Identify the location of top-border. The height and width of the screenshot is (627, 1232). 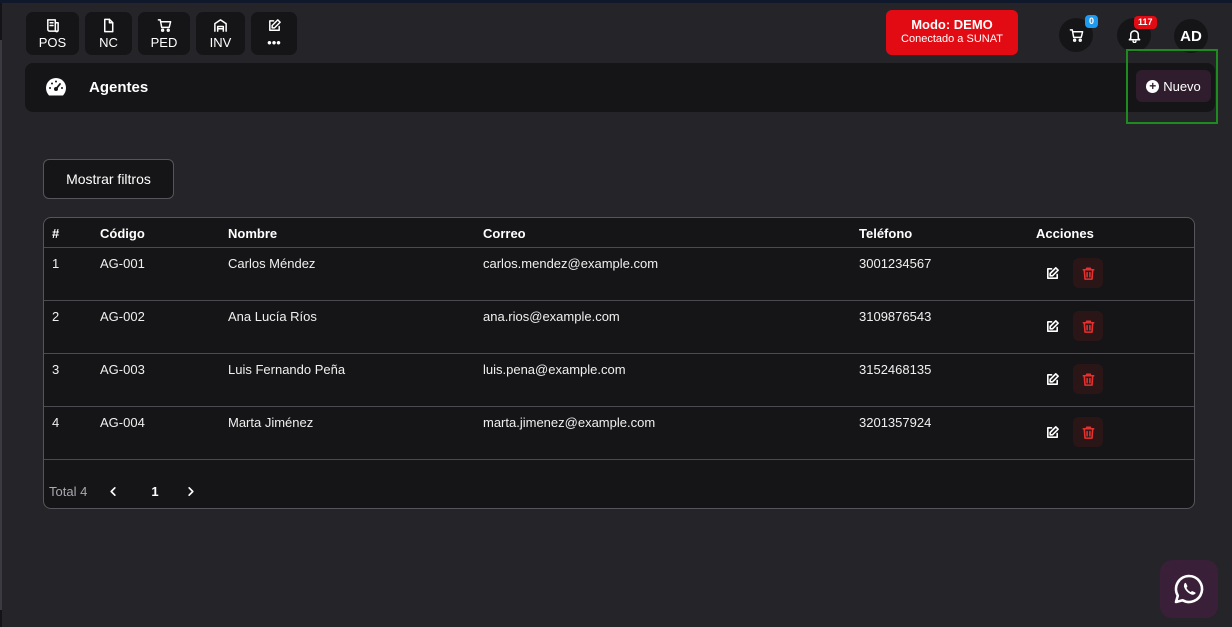
(616, 1).